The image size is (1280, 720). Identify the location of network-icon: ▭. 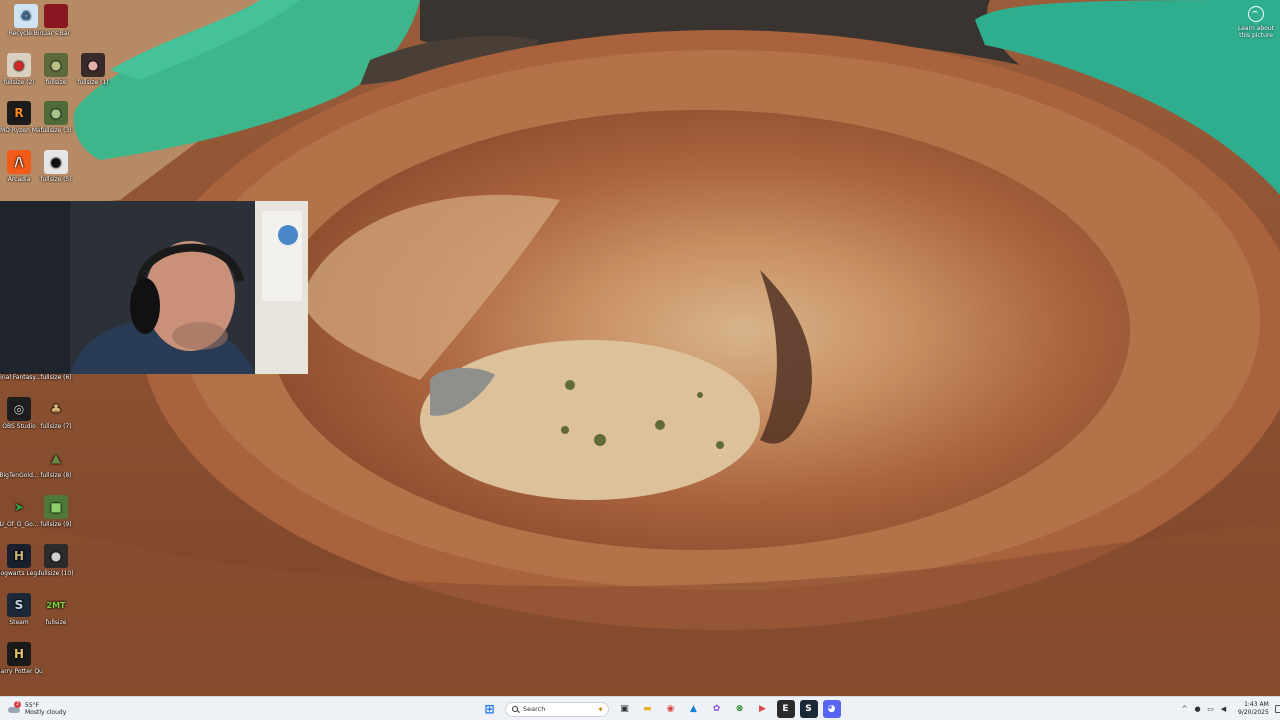
(1211, 709).